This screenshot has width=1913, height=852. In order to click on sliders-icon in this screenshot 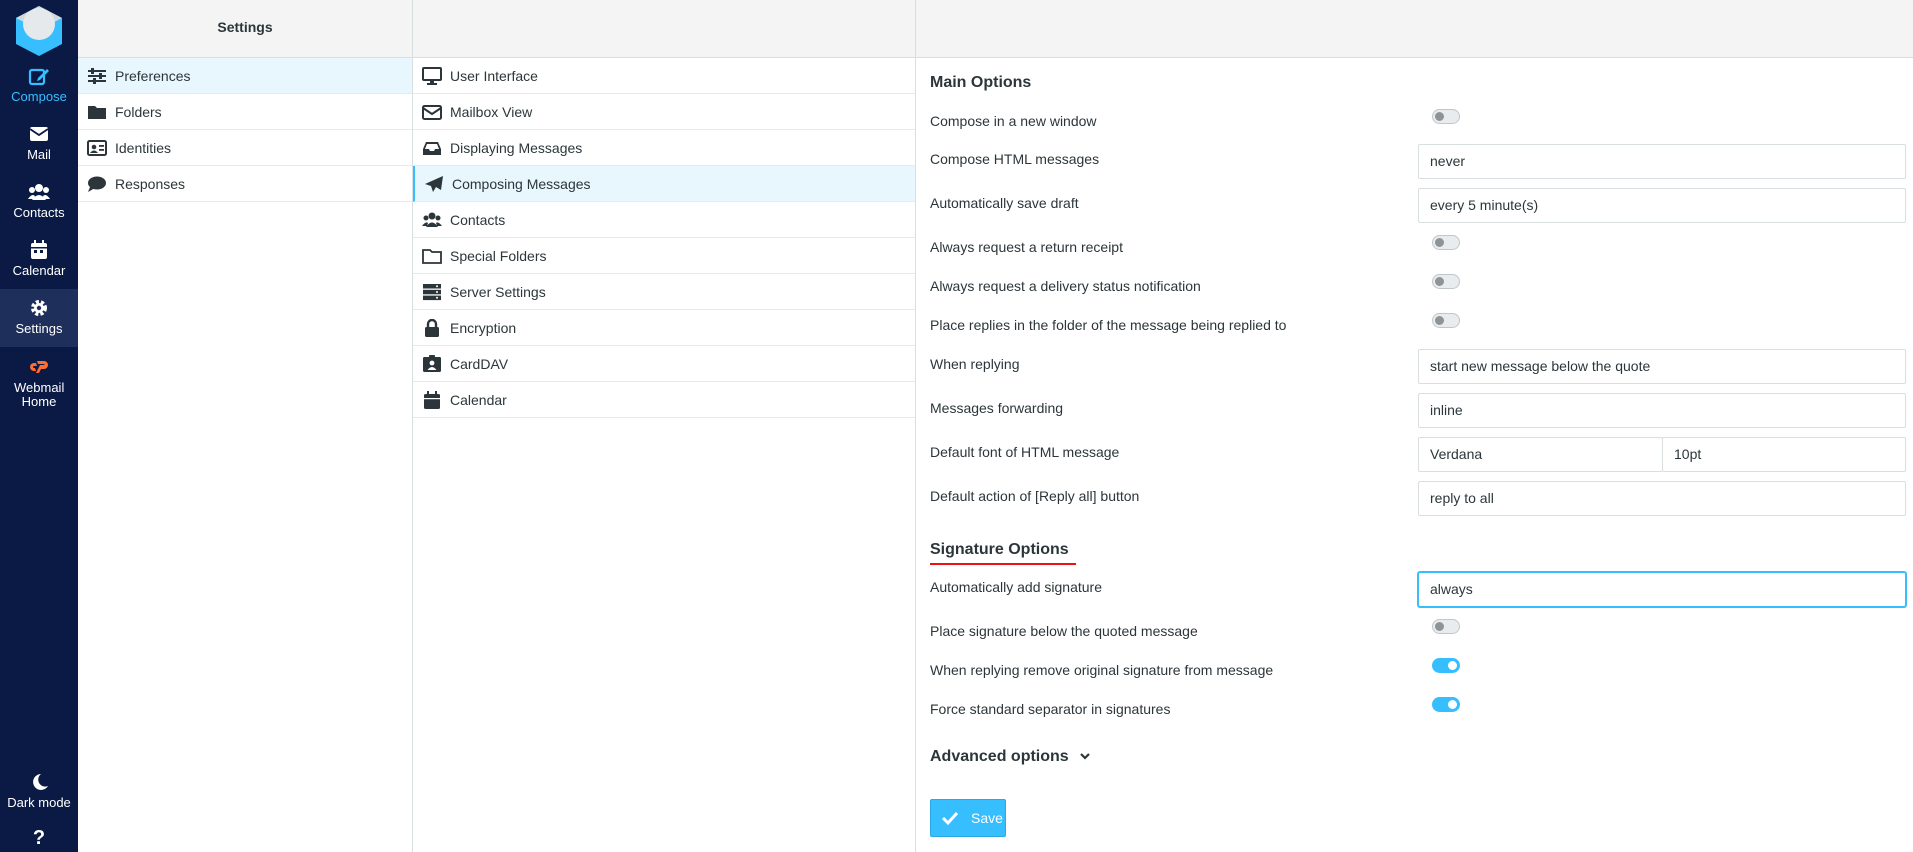, I will do `click(97, 76)`.